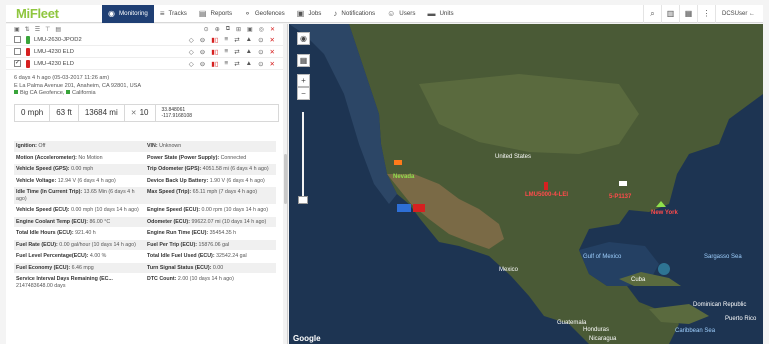 Image resolution: width=769 pixels, height=344 pixels. Describe the element at coordinates (303, 200) in the screenshot. I see `zoom-slider-handle` at that location.